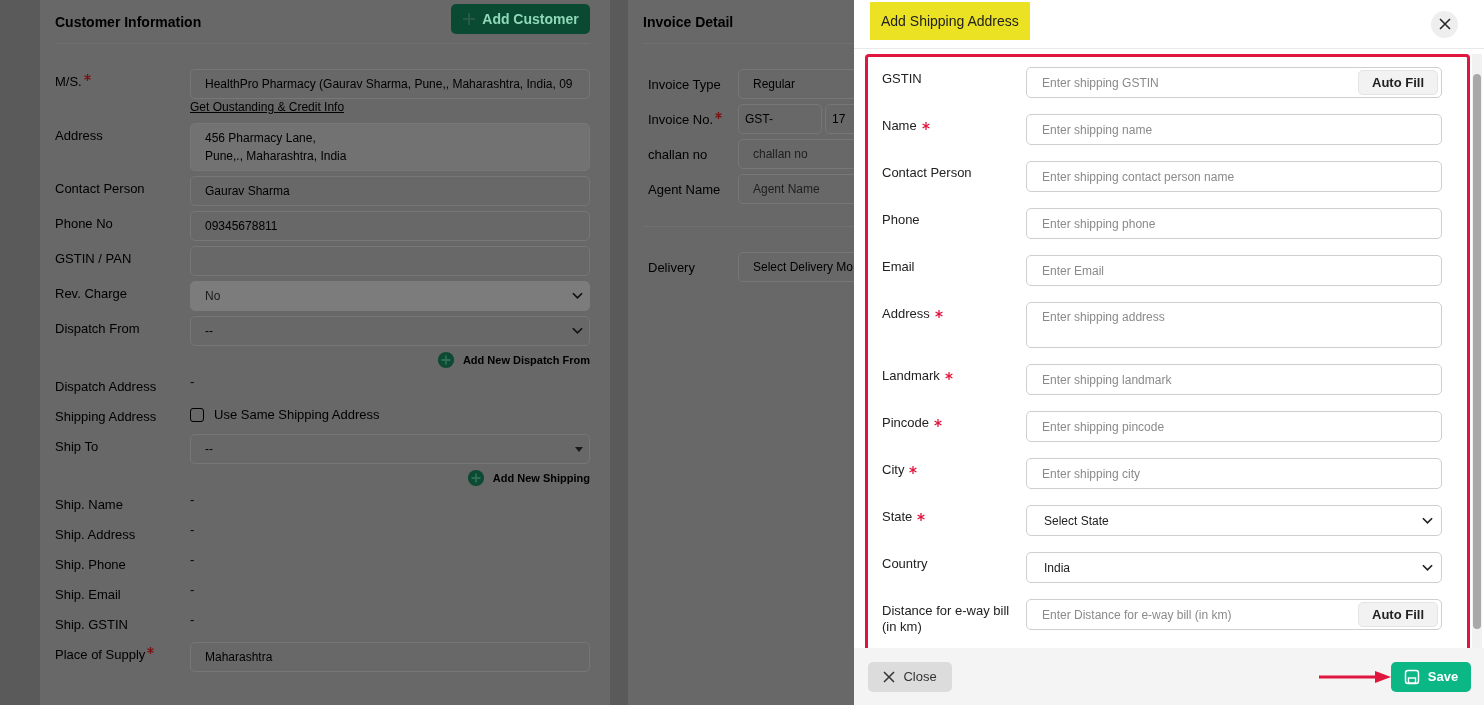 The width and height of the screenshot is (1484, 705). What do you see at coordinates (390, 226) in the screenshot?
I see `input-field: 09345678811` at bounding box center [390, 226].